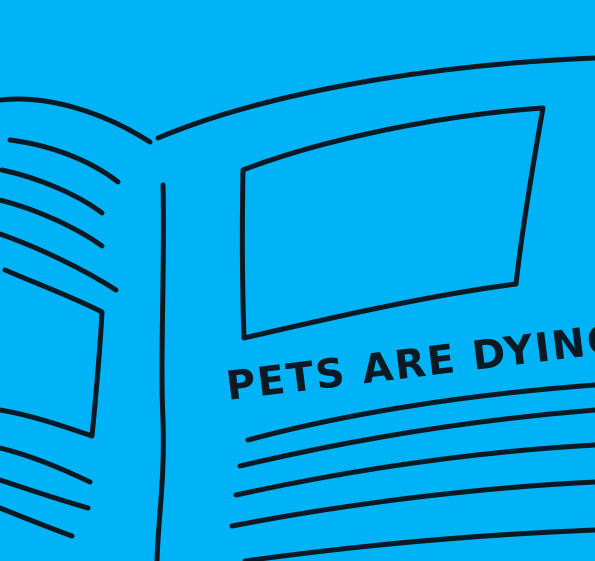  What do you see at coordinates (76, 120) in the screenshot?
I see `left-page-top-edge` at bounding box center [76, 120].